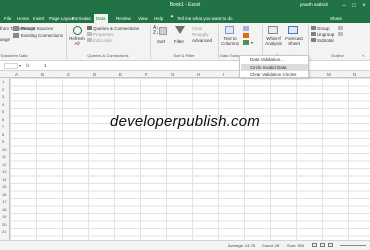  Describe the element at coordinates (340, 28) in the screenshot. I see `show-detail-icon` at that location.